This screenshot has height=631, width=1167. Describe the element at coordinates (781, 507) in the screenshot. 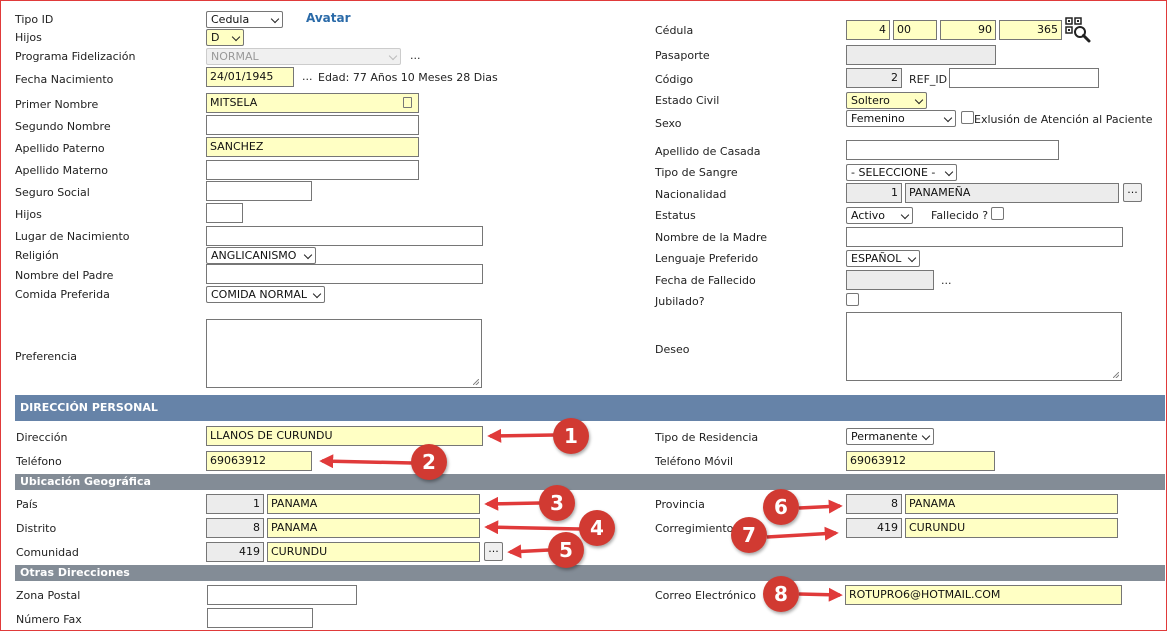

I see `annotation-badge-6: 6` at that location.